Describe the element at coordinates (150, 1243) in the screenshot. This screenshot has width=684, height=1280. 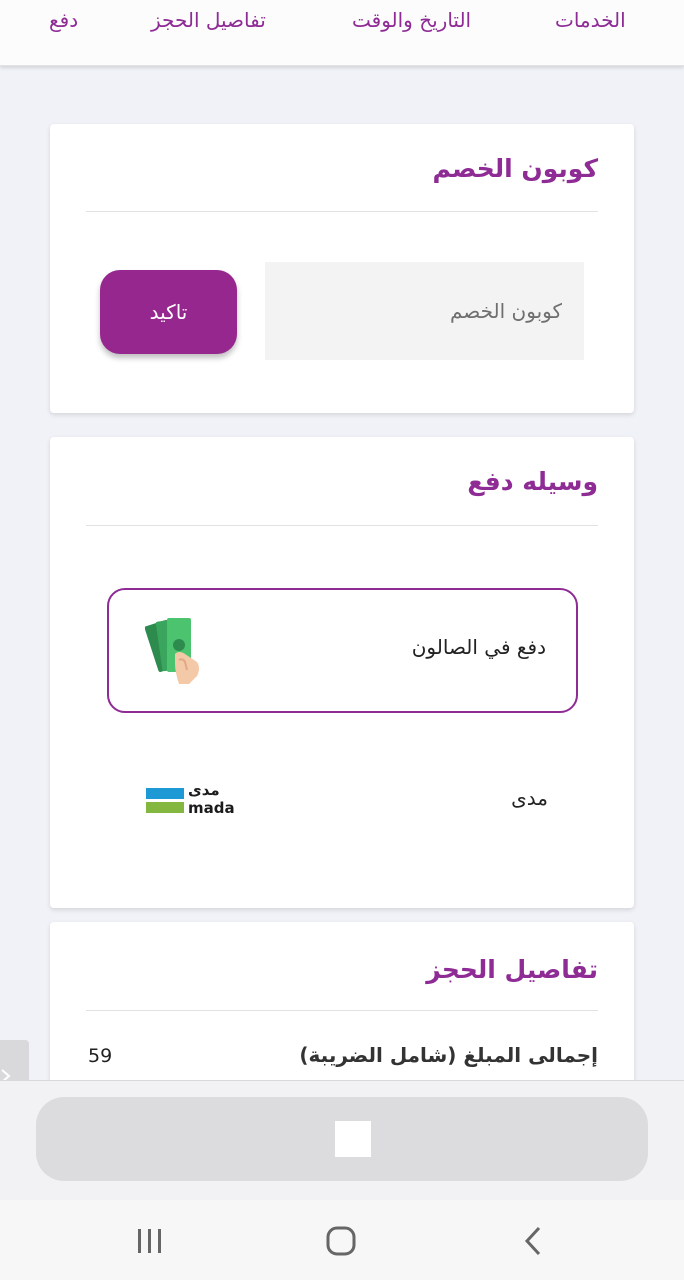
I see `recent-apps-icon` at that location.